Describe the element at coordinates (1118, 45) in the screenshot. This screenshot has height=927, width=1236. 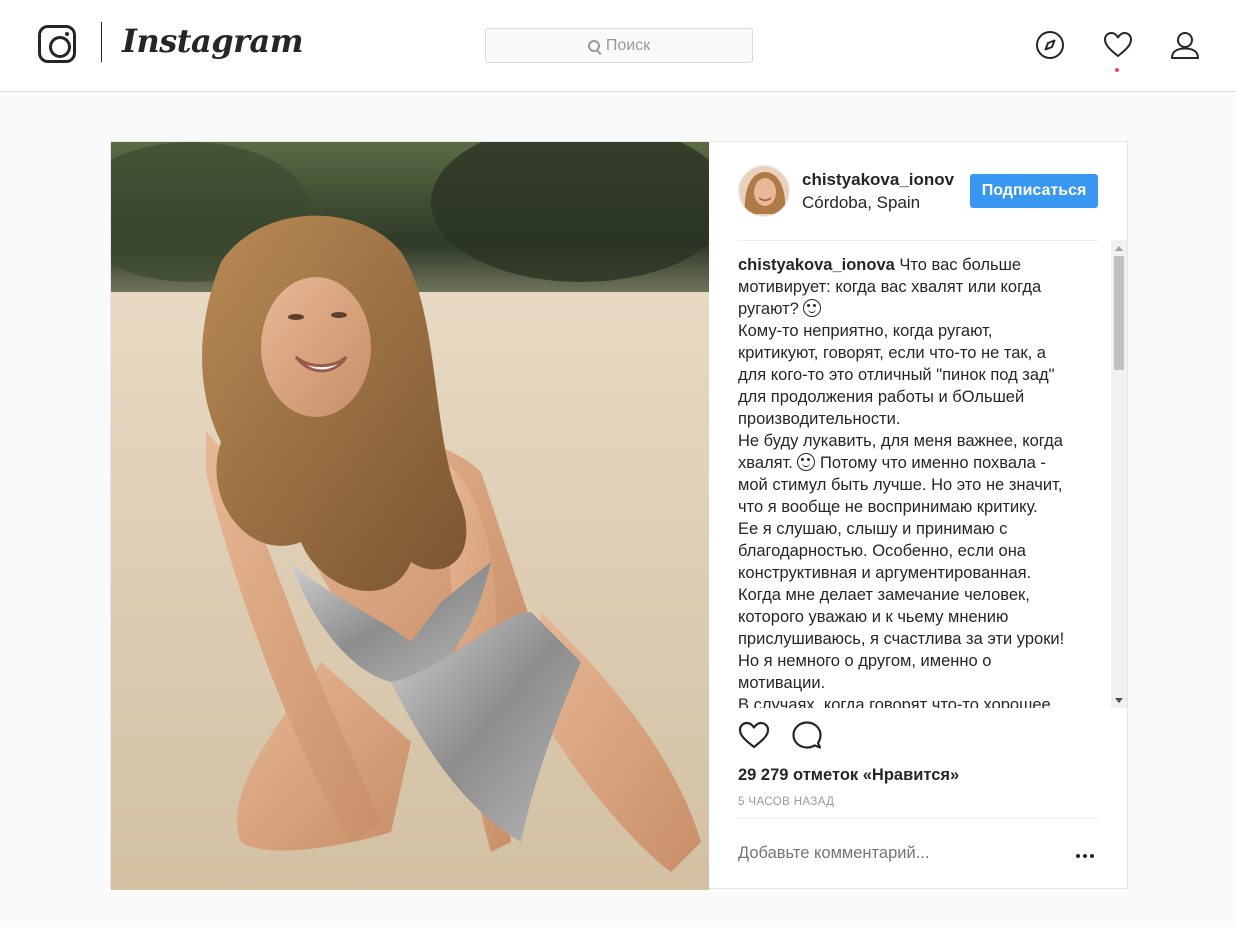
I see `heart-icon` at that location.